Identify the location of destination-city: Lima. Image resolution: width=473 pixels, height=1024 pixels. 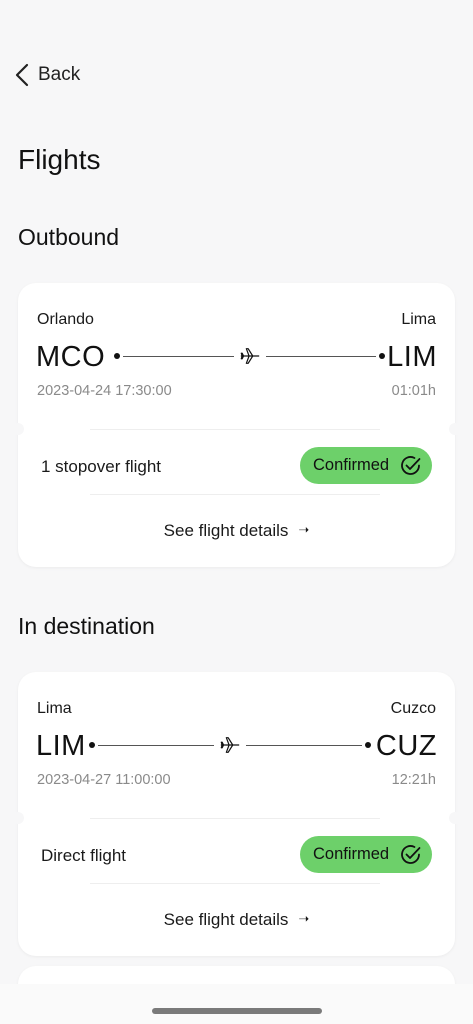
(418, 319).